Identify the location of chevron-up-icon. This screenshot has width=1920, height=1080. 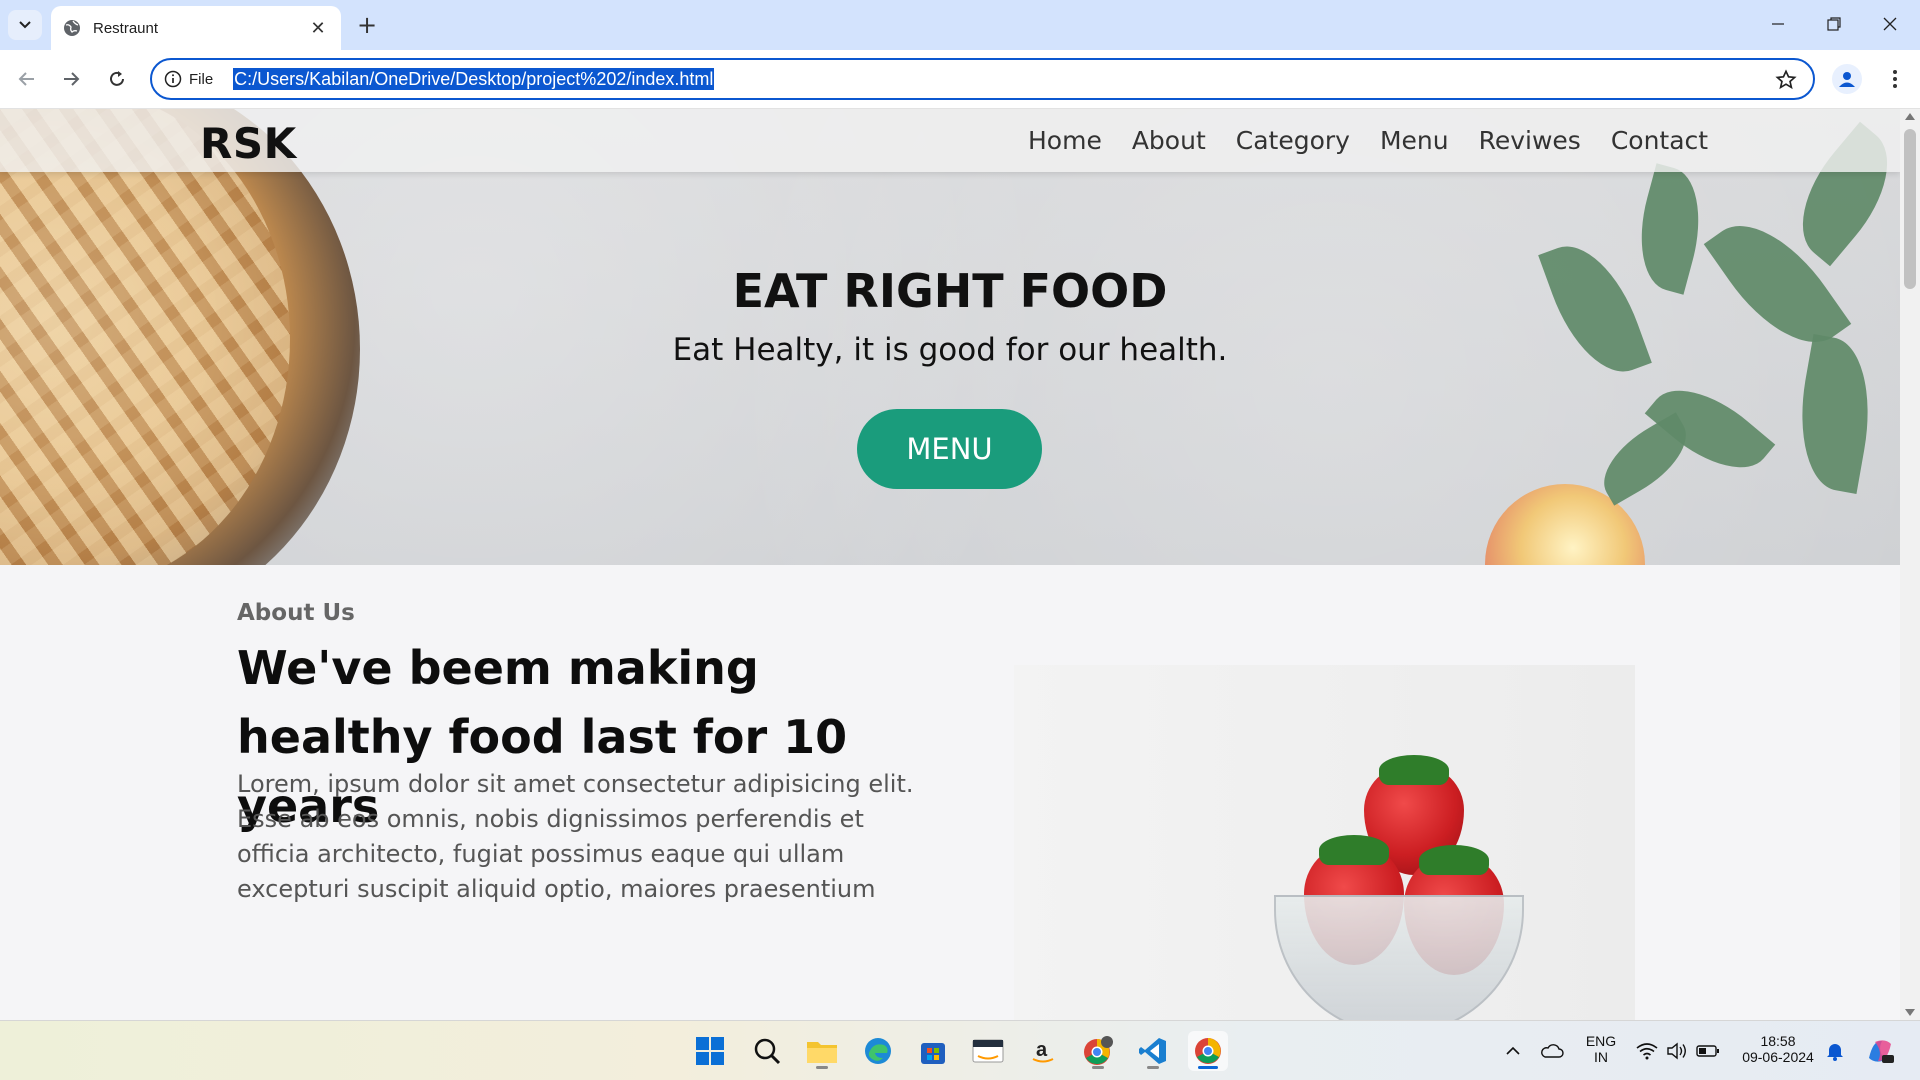
(1513, 1050).